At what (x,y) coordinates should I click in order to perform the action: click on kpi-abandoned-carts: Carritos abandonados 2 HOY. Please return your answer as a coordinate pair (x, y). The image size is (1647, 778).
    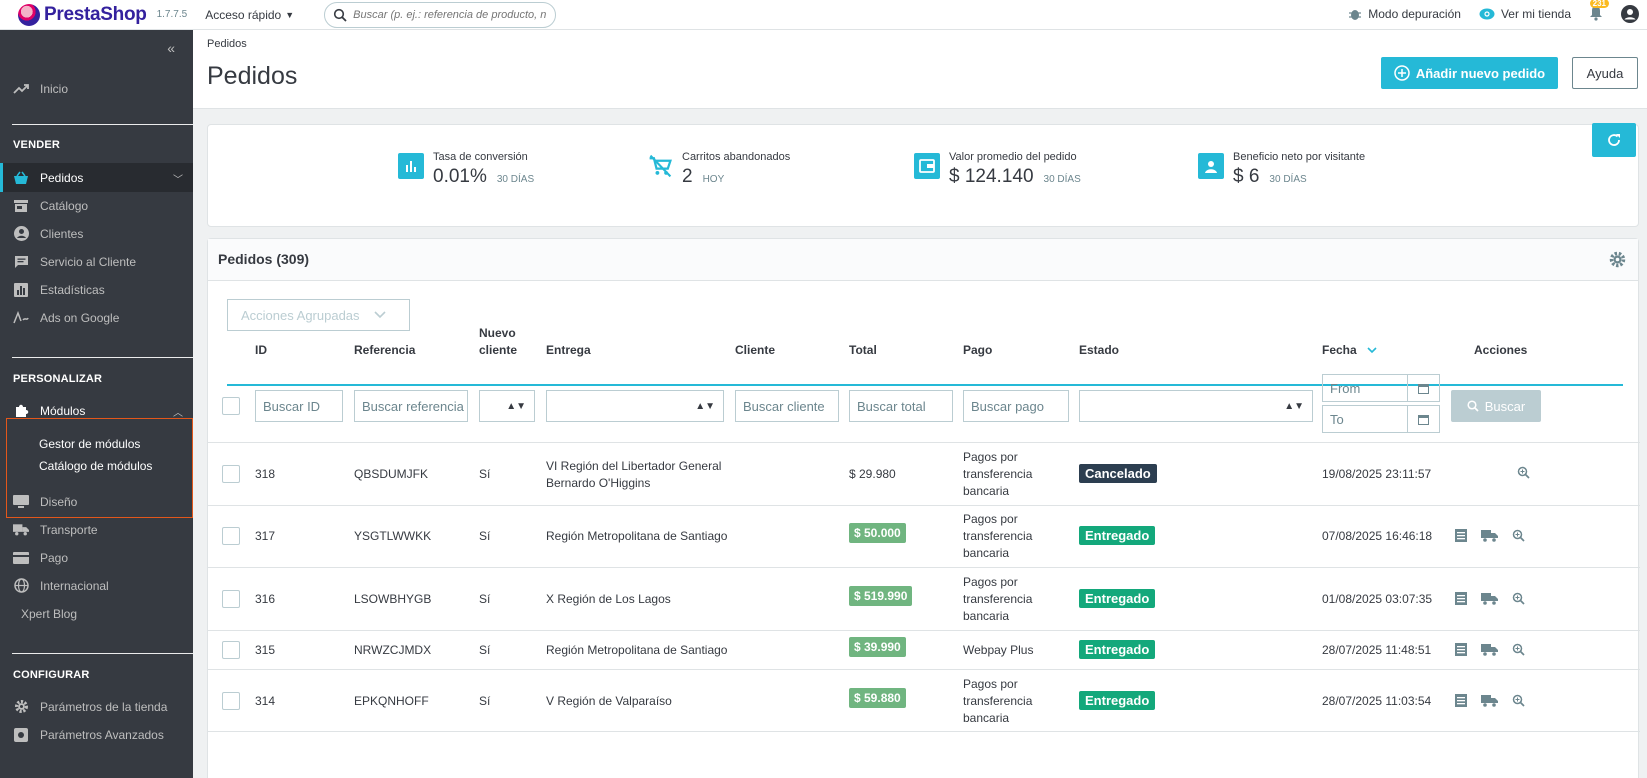
    Looking at the image, I should click on (718, 169).